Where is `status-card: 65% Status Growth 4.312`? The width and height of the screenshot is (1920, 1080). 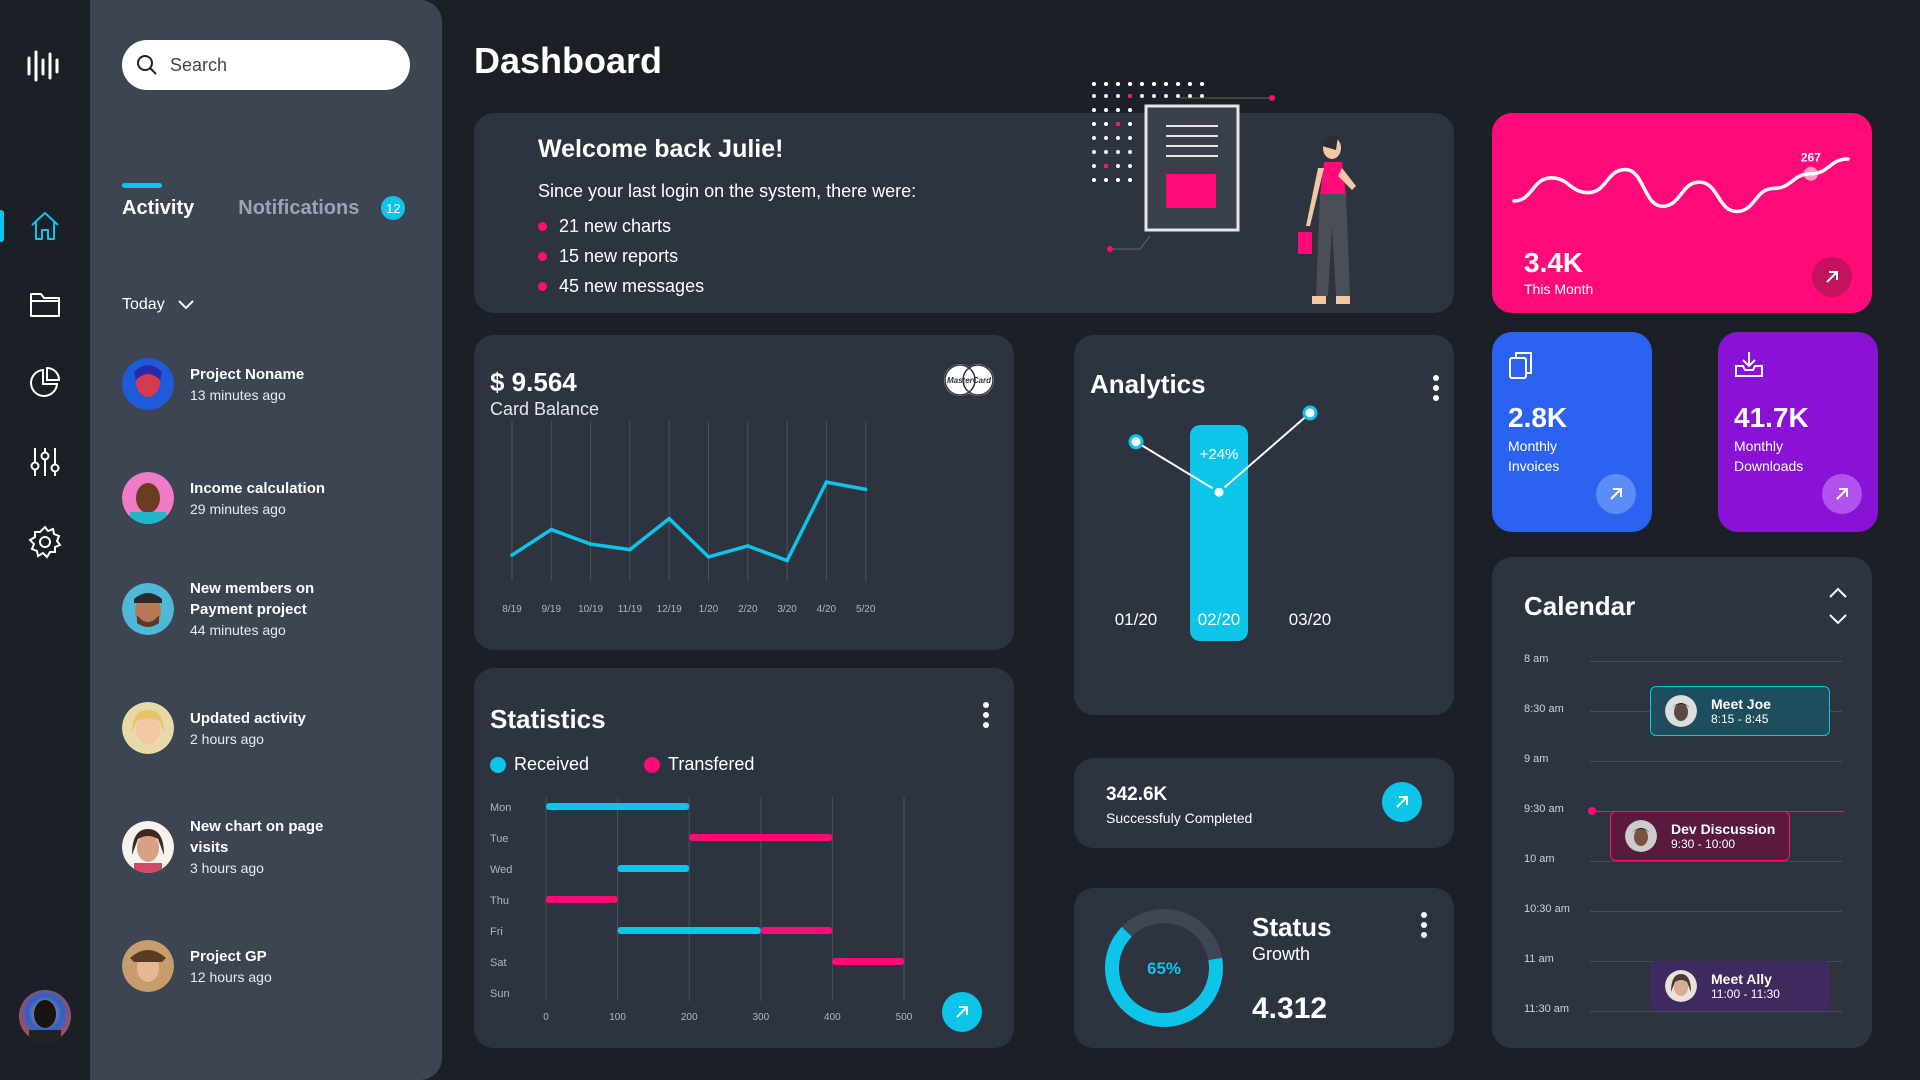 status-card: 65% Status Growth 4.312 is located at coordinates (1264, 968).